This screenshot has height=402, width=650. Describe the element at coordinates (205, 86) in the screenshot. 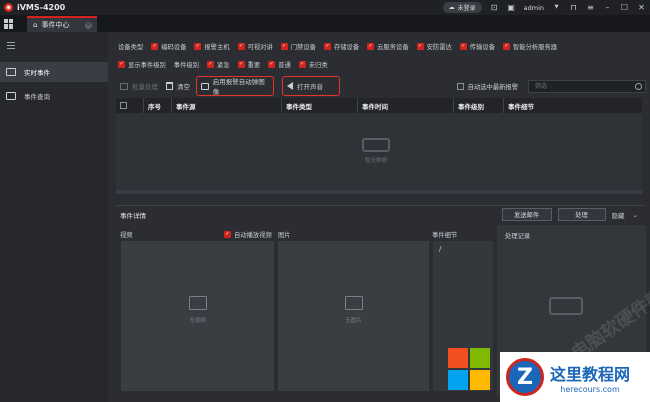

I see `image-popup-icon` at that location.